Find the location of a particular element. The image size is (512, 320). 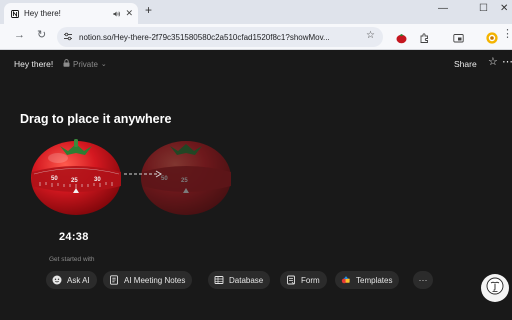

forward-icon: → is located at coordinates (19, 35).